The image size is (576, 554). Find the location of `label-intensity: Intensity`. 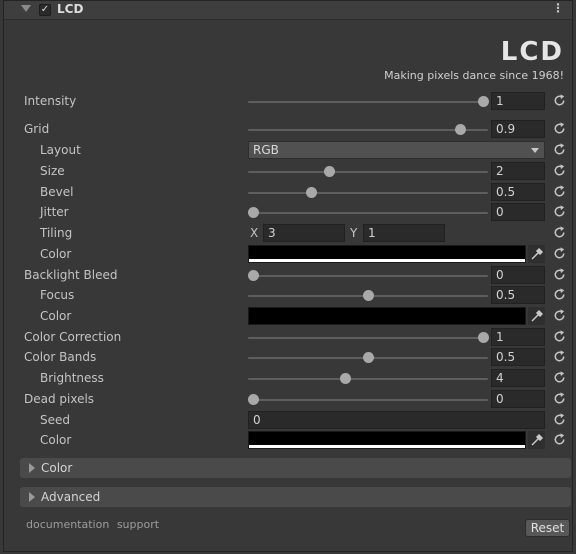

label-intensity: Intensity is located at coordinates (50, 101).